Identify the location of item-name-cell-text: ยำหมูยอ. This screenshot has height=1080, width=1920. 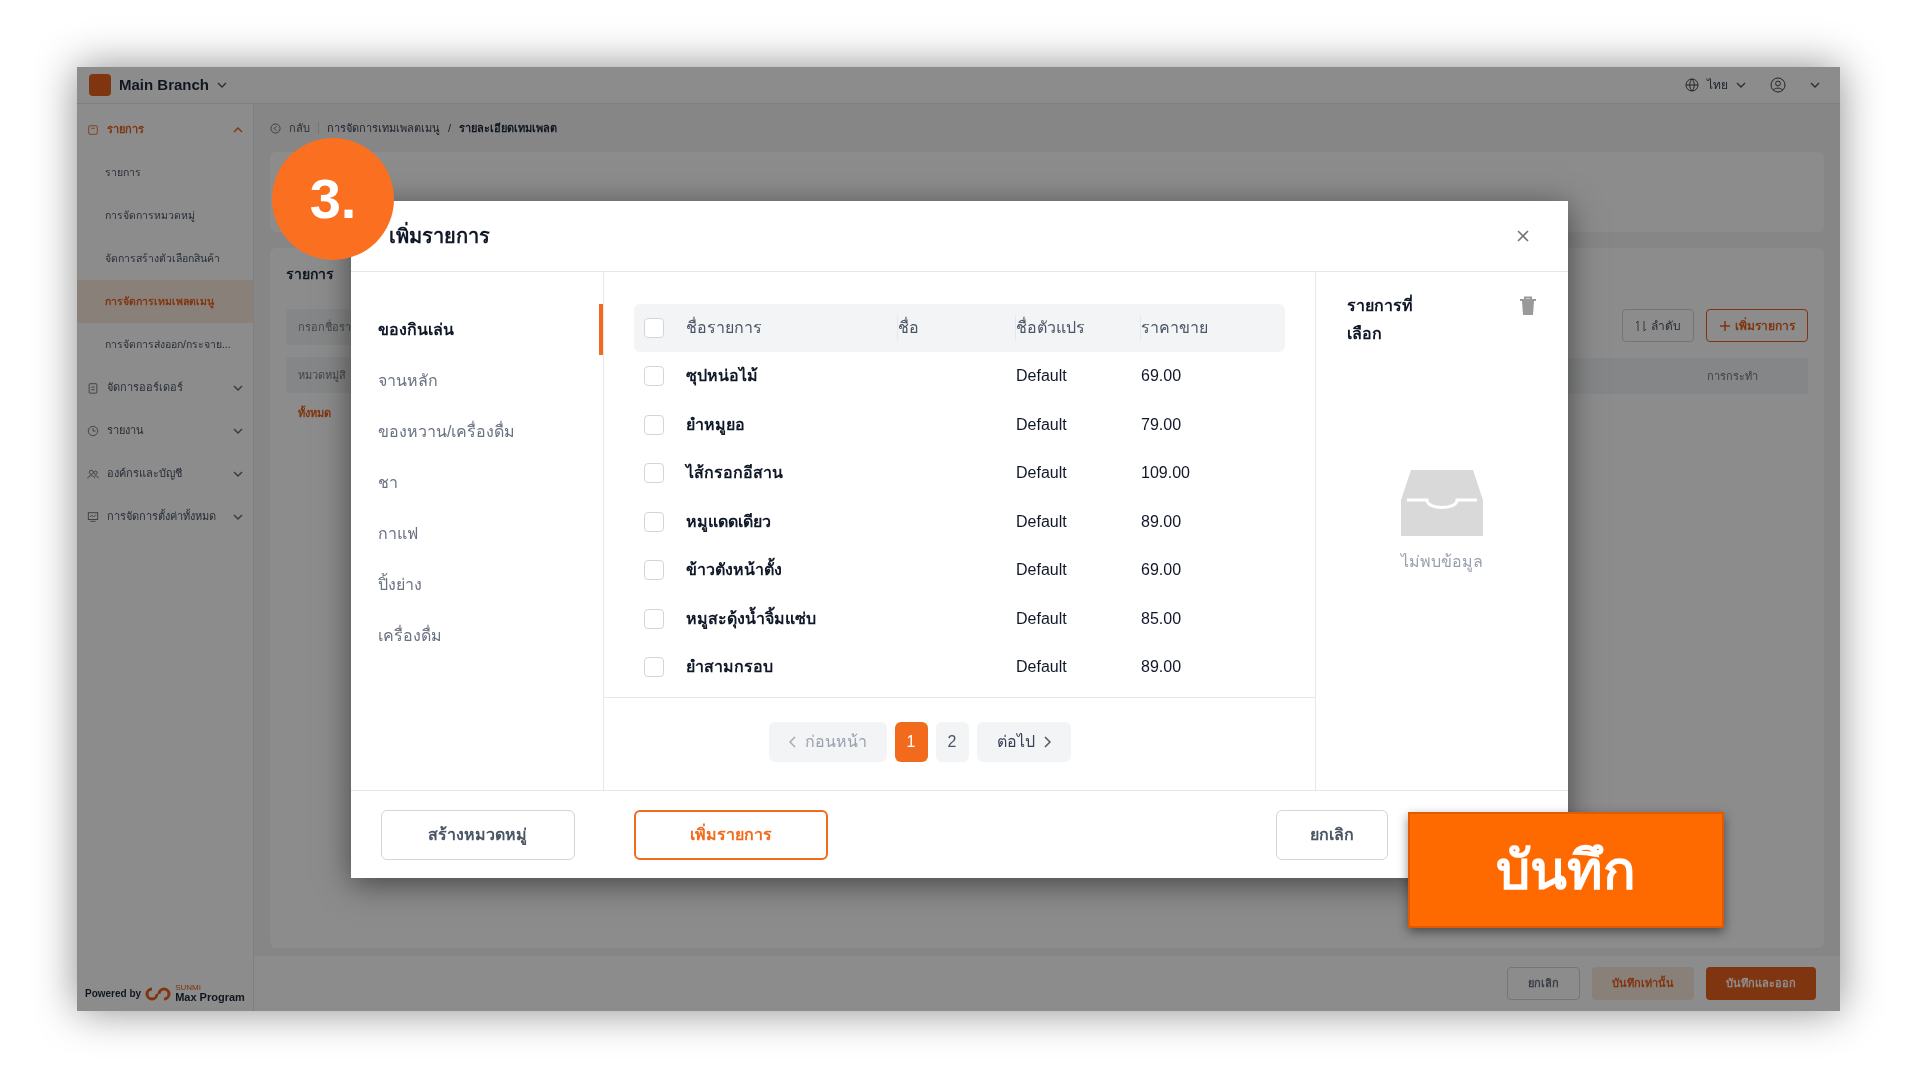
(716, 425).